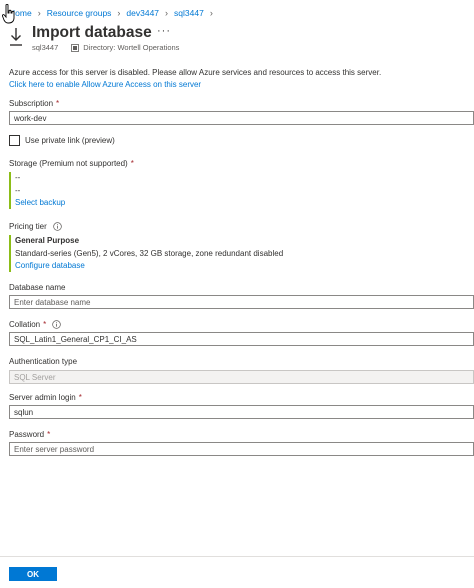  What do you see at coordinates (24, 412) in the screenshot?
I see `admin-login-value: sqlun` at bounding box center [24, 412].